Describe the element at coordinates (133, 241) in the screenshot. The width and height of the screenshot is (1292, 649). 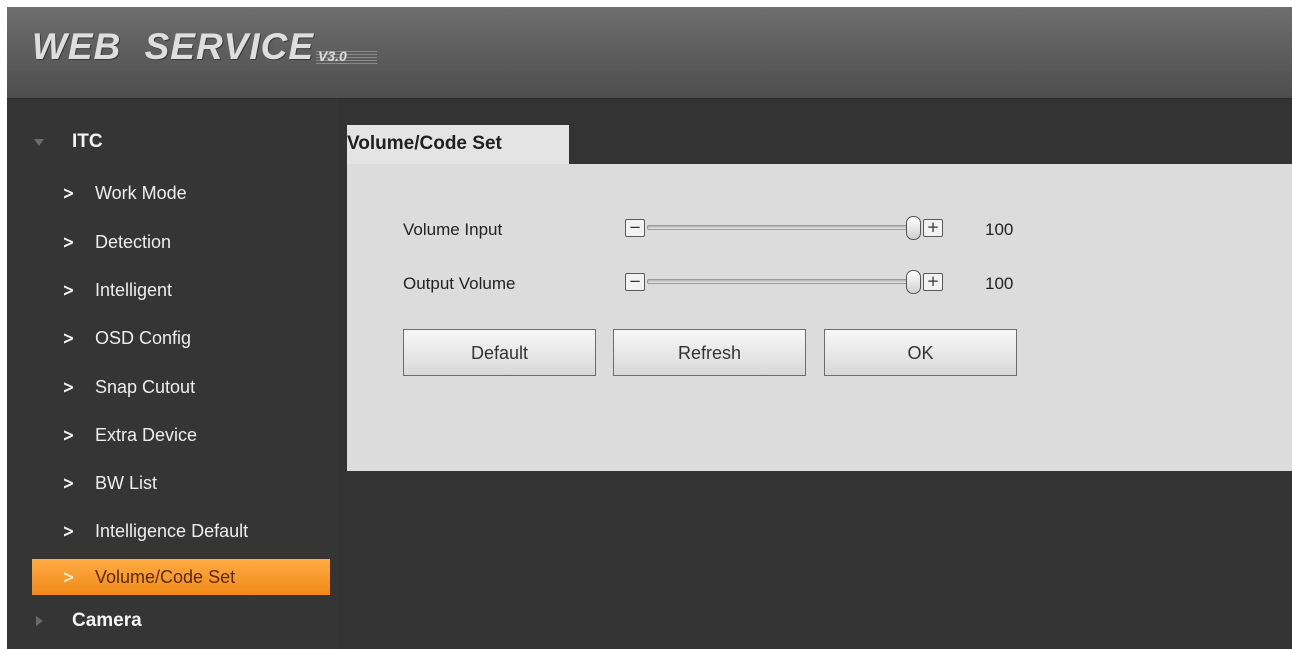
I see `sidebar-item-label: Detection` at that location.